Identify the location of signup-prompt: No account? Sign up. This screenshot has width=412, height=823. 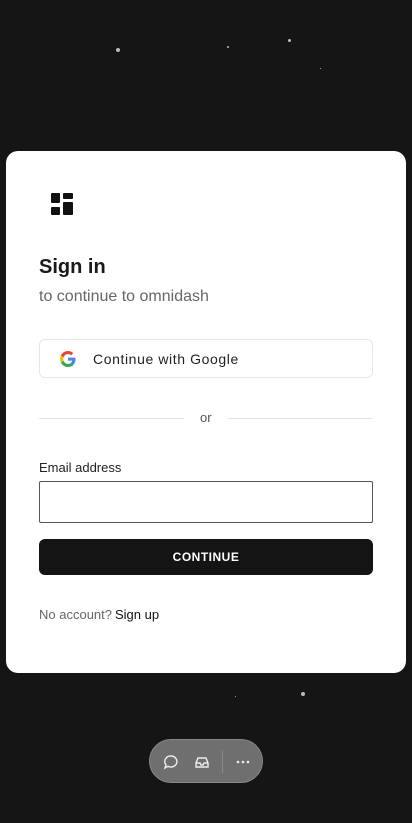
(99, 614).